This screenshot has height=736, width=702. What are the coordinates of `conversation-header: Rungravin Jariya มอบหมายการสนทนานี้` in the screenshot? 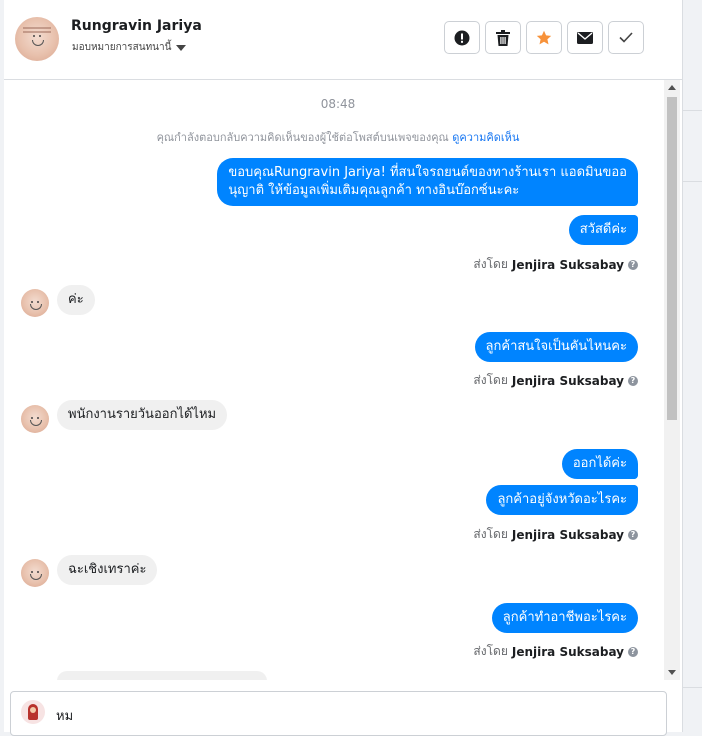 It's located at (343, 40).